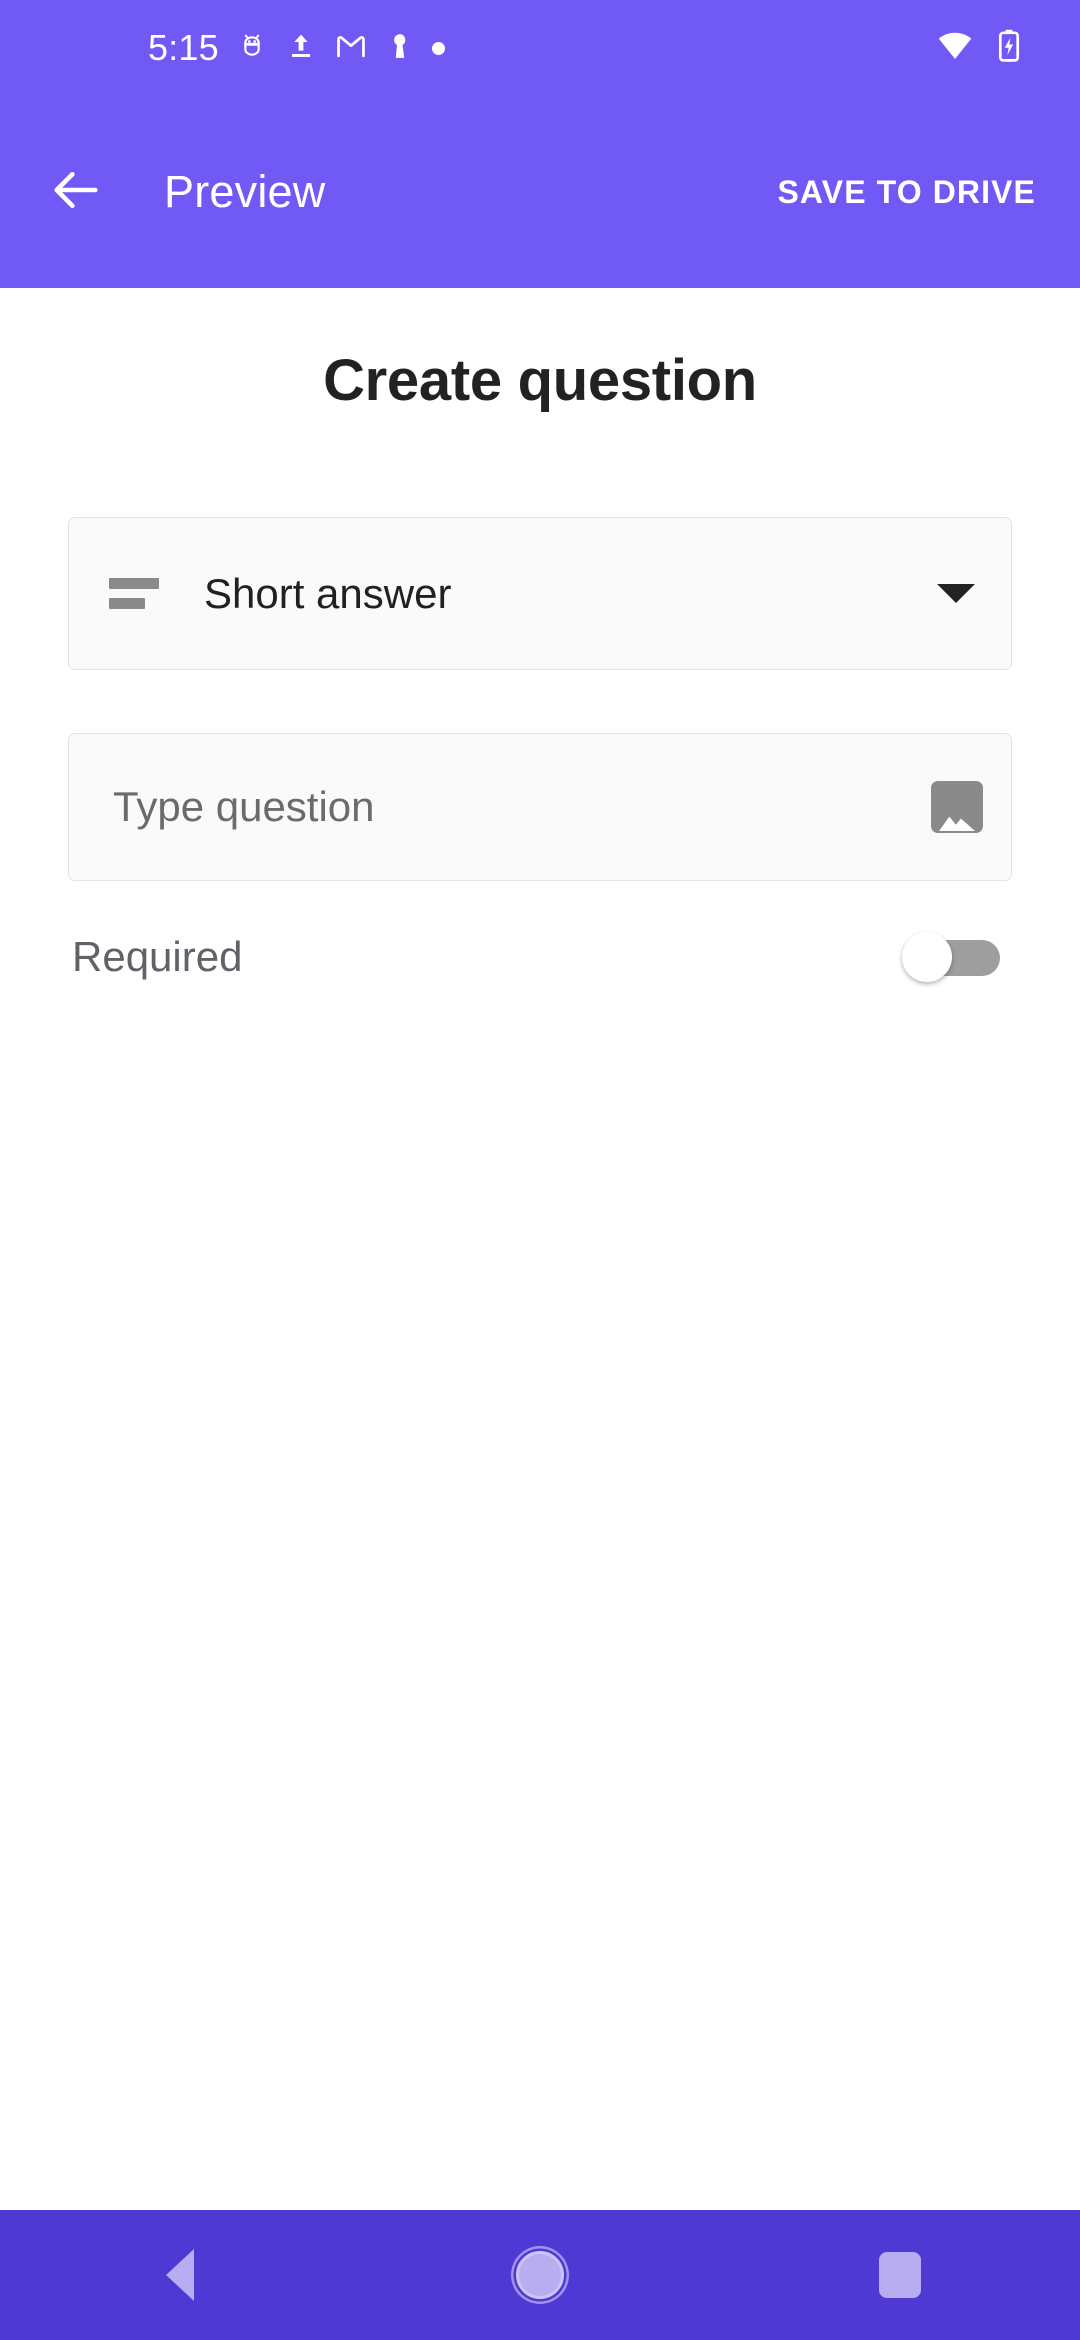 This screenshot has height=2340, width=1080. I want to click on insert-image-icon, so click(957, 807).